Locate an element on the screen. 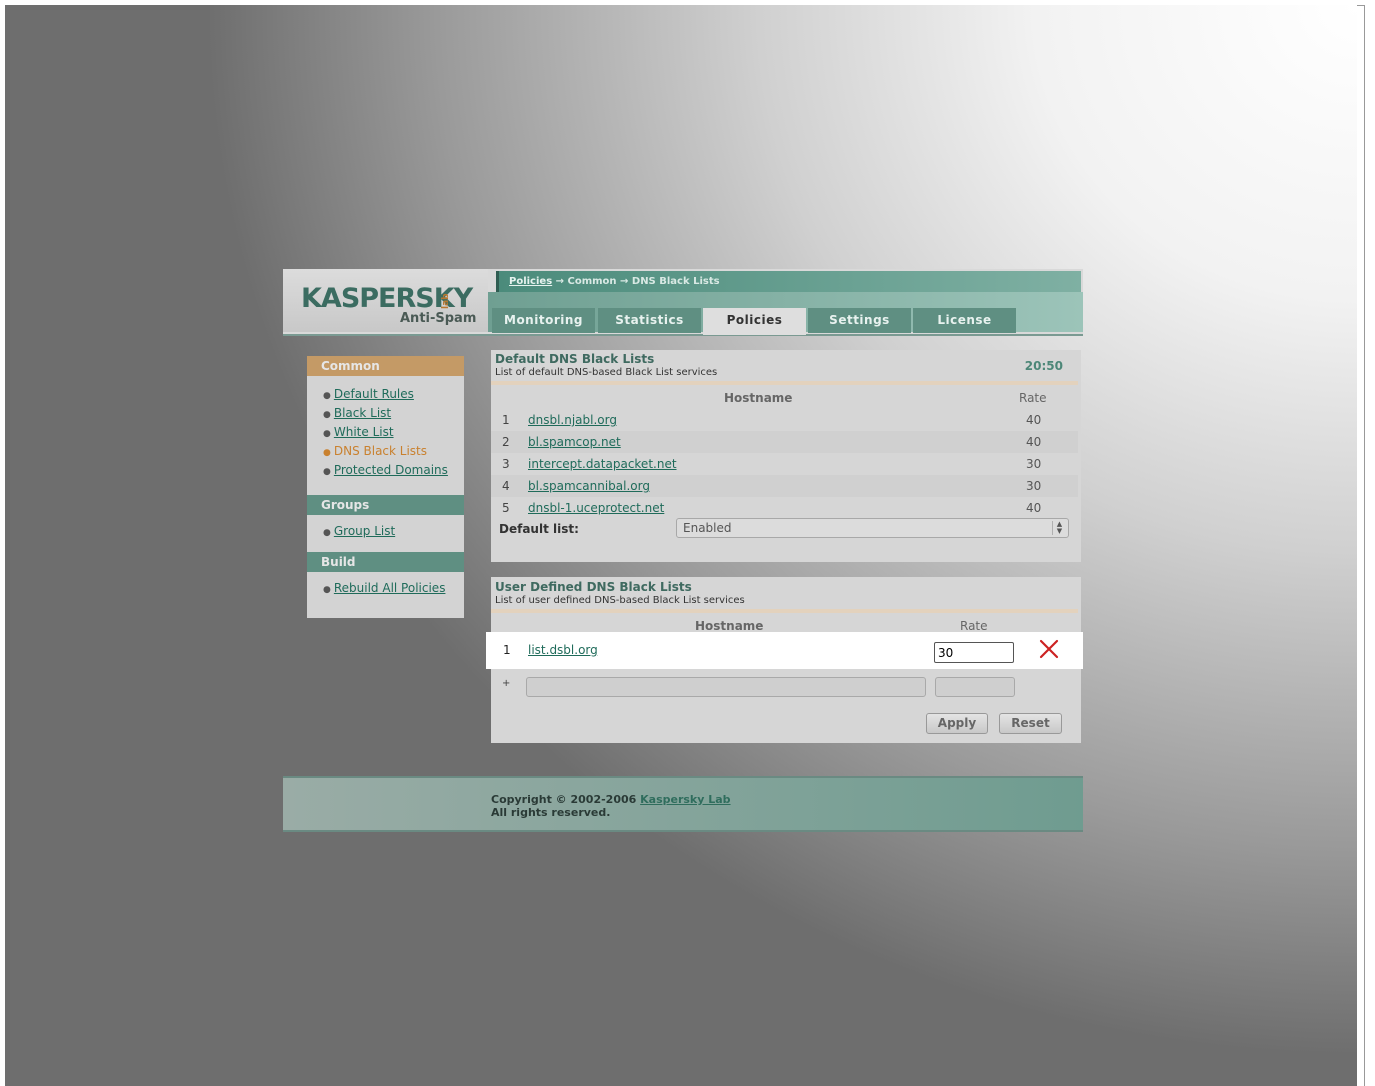  user-table-row-highlighted: 1 list.dsbl.org is located at coordinates (784, 650).